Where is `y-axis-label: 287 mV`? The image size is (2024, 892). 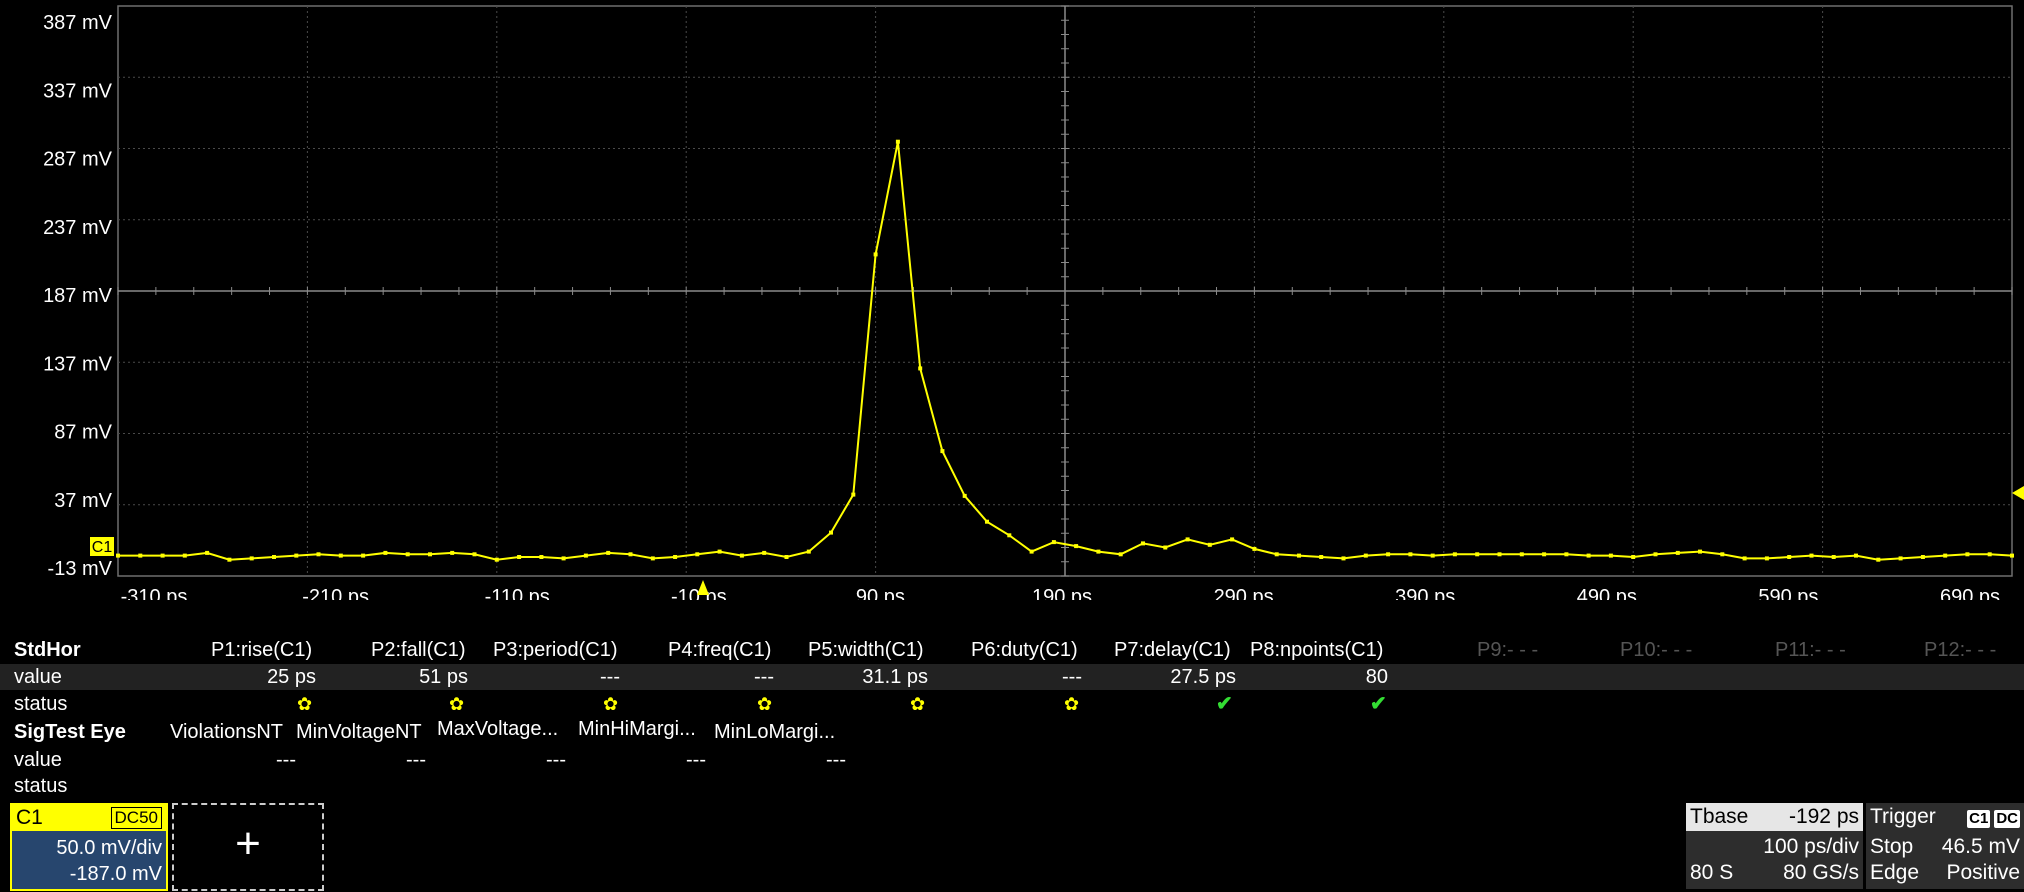
y-axis-label: 287 mV is located at coordinates (78, 160).